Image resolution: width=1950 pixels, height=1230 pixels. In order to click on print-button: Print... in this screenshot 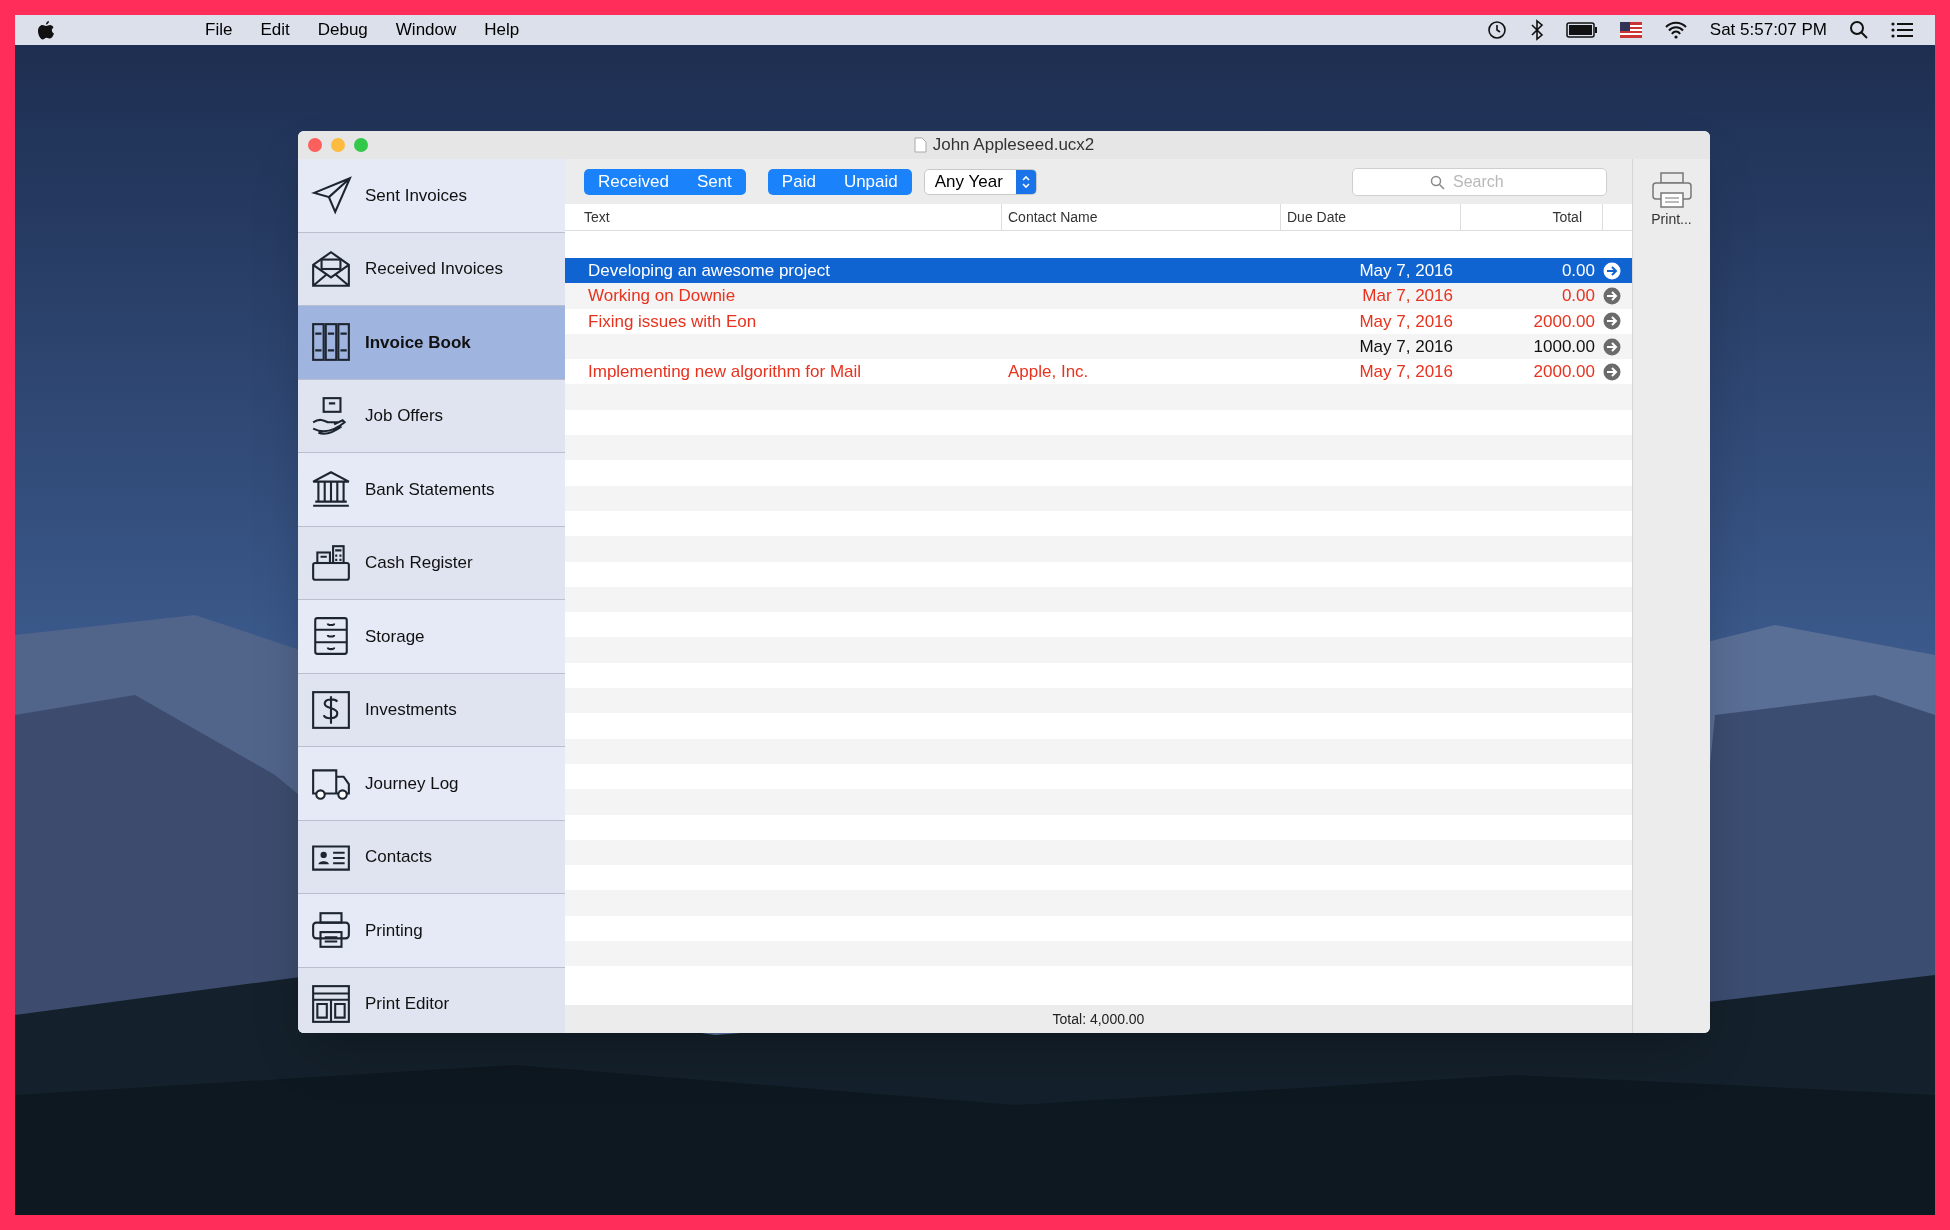, I will do `click(1671, 200)`.